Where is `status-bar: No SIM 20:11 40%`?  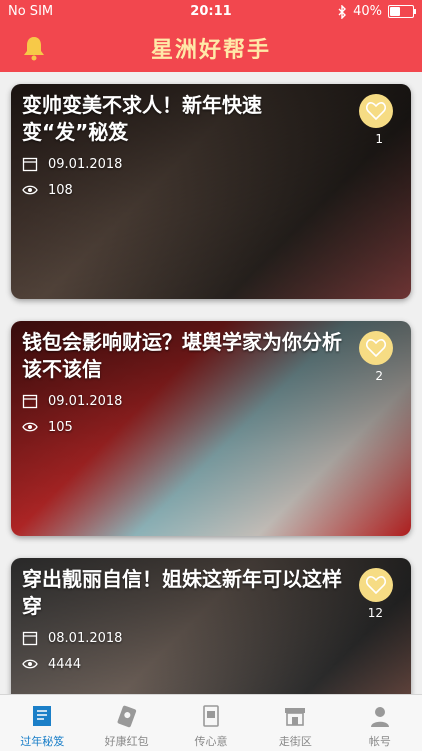
status-bar: No SIM 20:11 40% is located at coordinates (211, 12).